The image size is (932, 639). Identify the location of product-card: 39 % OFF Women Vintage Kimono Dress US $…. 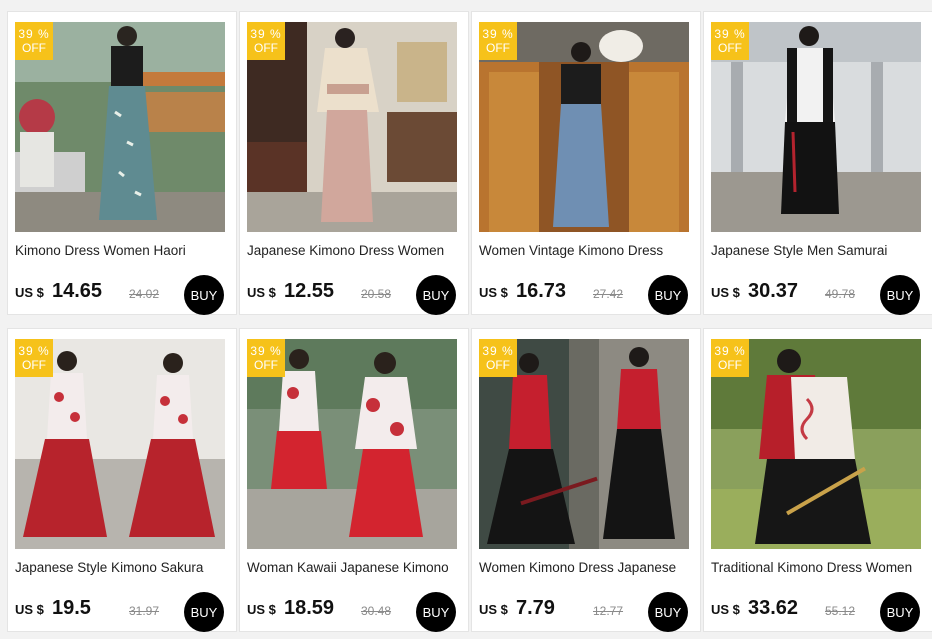
(586, 163).